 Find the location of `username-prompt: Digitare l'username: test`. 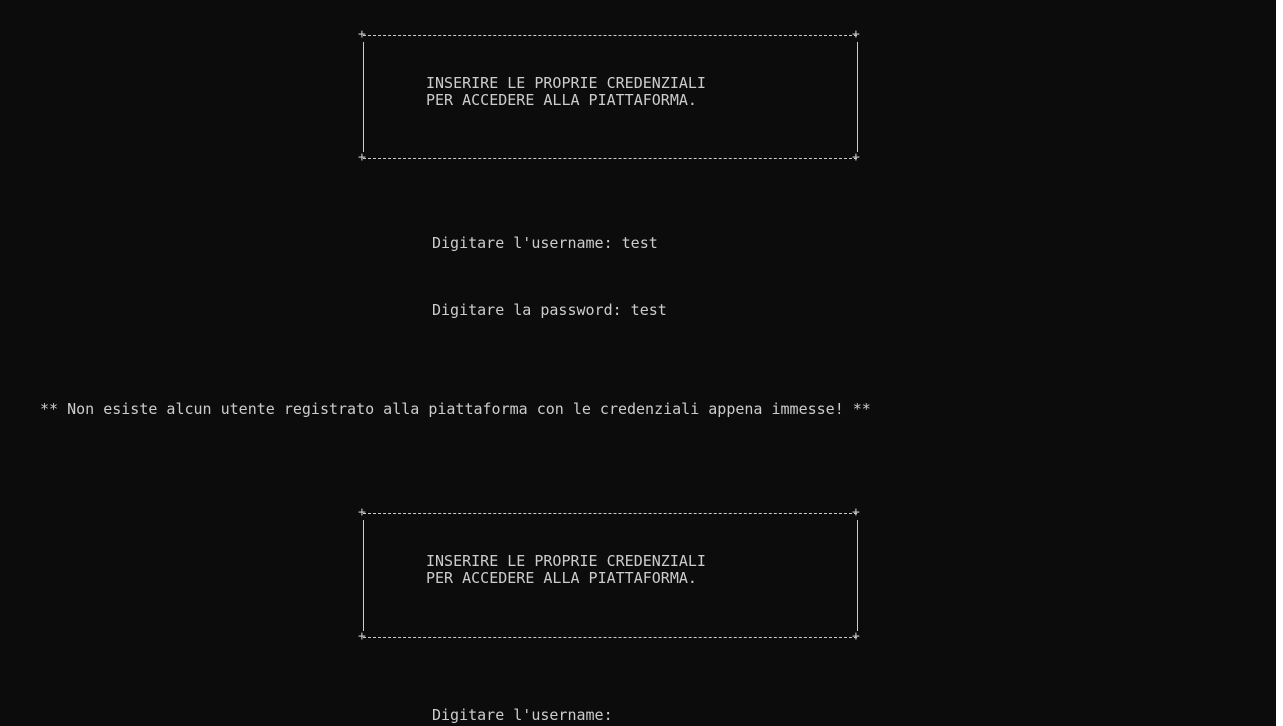

username-prompt: Digitare l'username: test is located at coordinates (545, 243).